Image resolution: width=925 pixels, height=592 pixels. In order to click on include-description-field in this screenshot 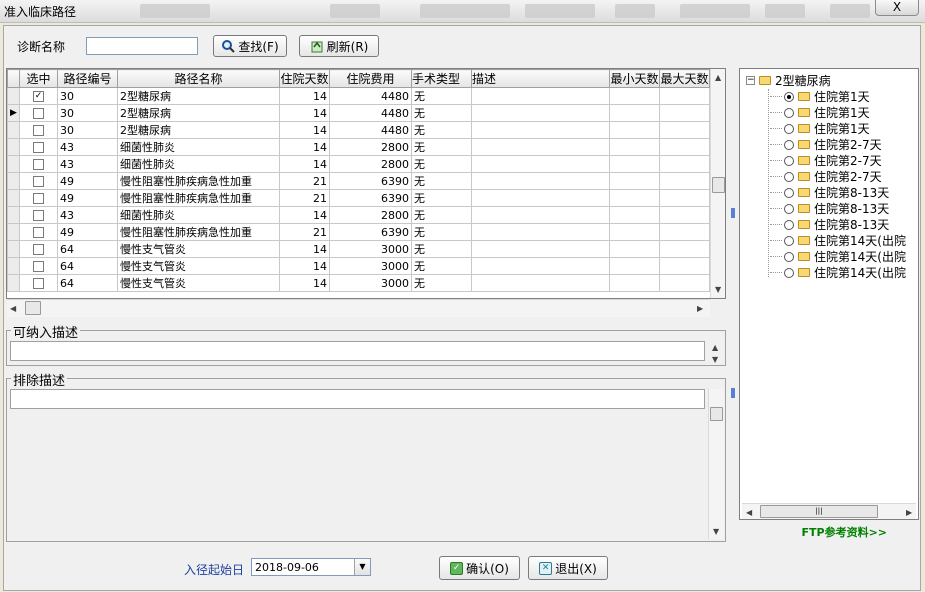, I will do `click(357, 351)`.